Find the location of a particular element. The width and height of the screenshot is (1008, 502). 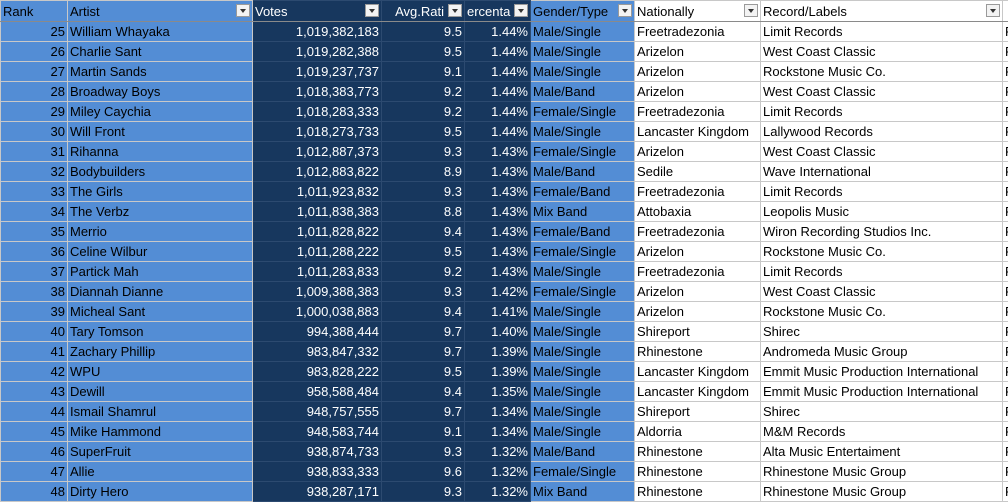

cell-votes: 938,287,171 is located at coordinates (317, 491).